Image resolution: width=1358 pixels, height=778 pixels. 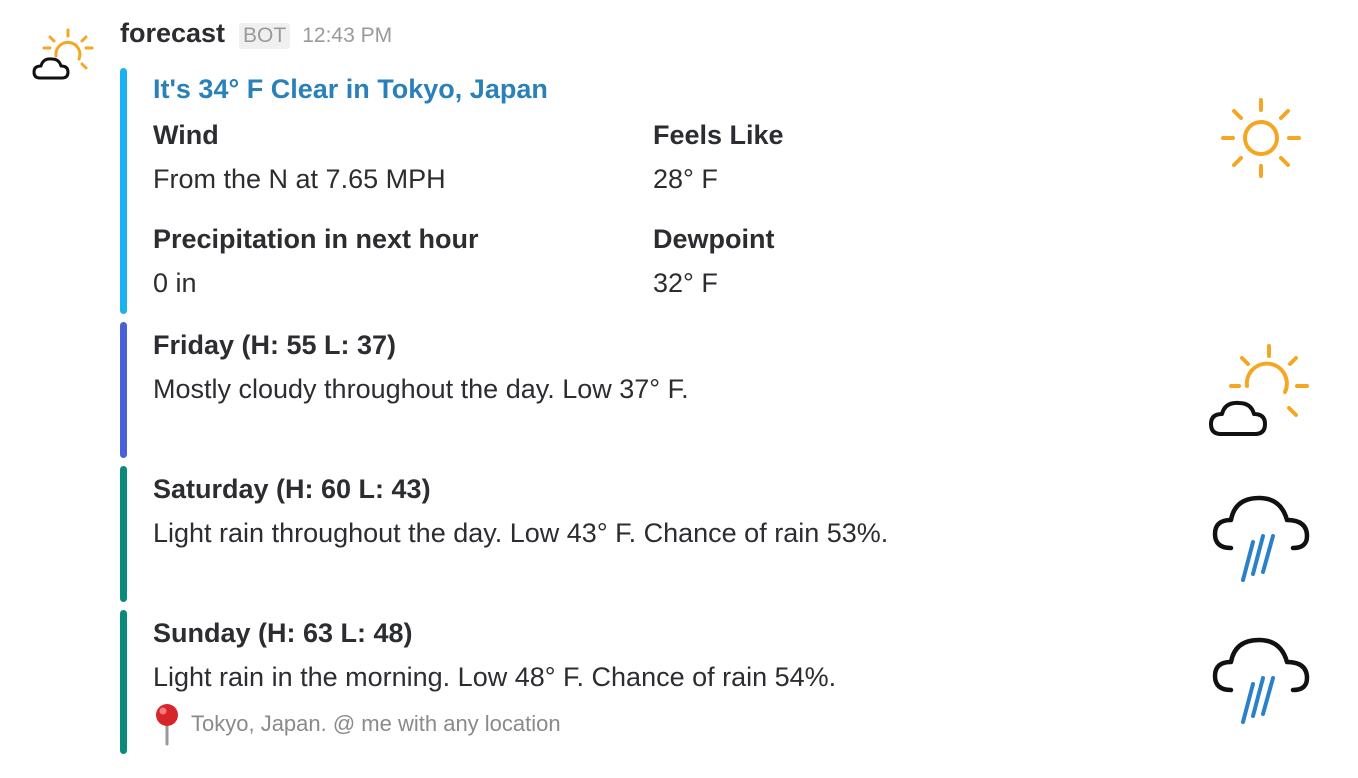 What do you see at coordinates (1261, 138) in the screenshot?
I see `sun-icon` at bounding box center [1261, 138].